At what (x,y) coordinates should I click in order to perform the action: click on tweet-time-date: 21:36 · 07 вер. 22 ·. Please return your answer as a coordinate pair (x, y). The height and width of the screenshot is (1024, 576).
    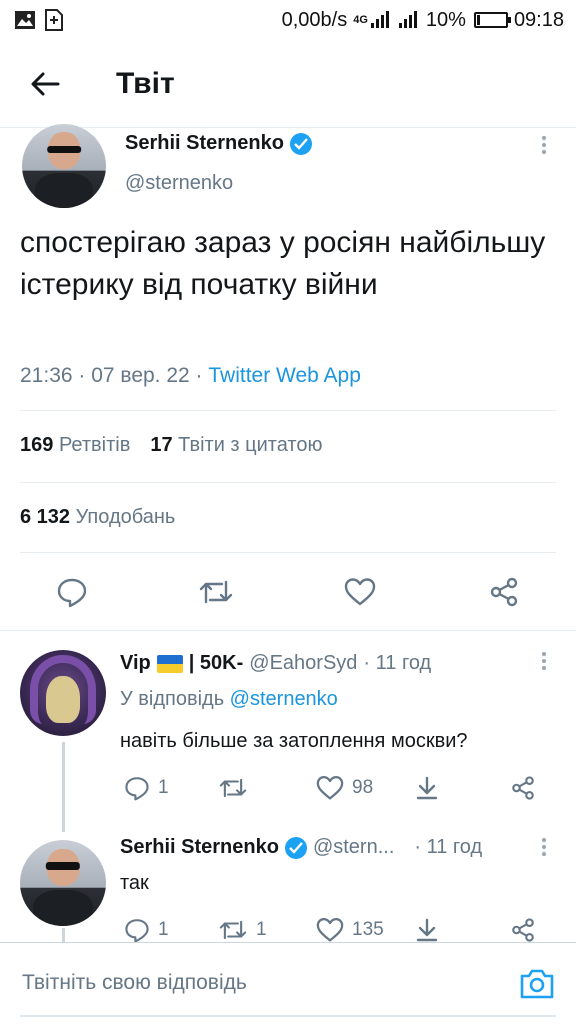
    Looking at the image, I should click on (114, 375).